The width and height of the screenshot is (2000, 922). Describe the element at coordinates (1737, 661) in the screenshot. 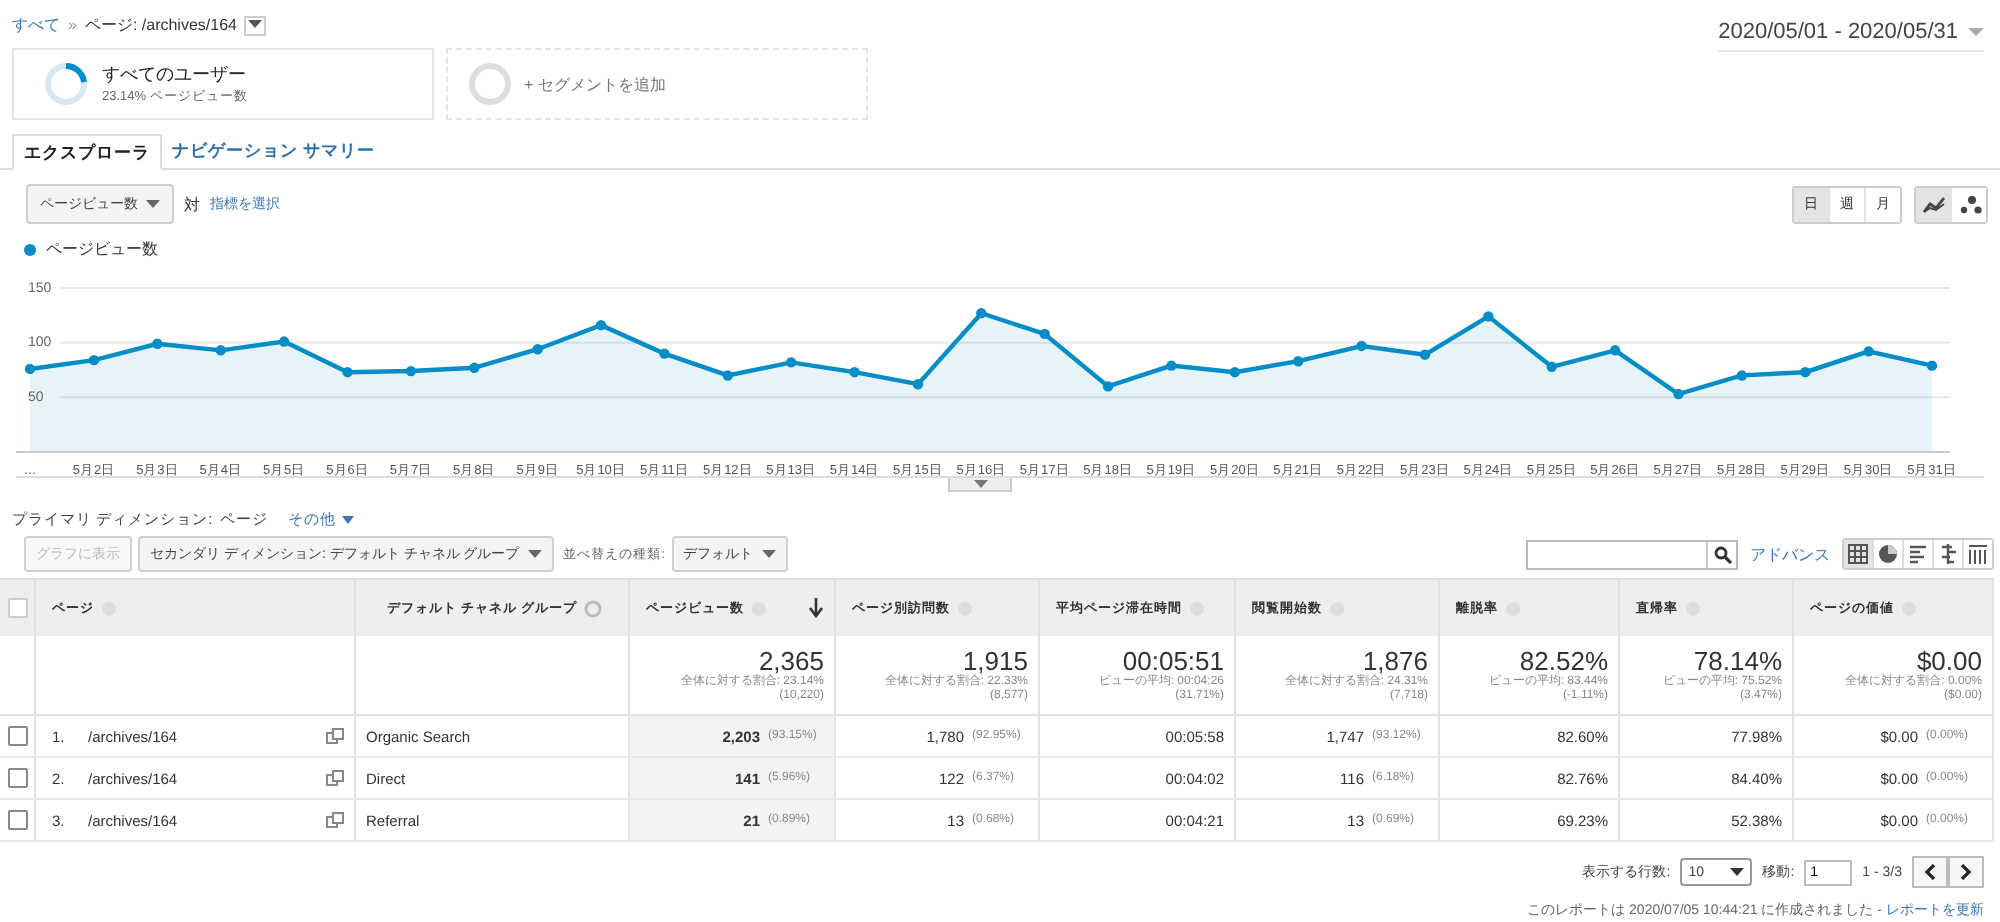

I see `total-value: 78.14%` at that location.